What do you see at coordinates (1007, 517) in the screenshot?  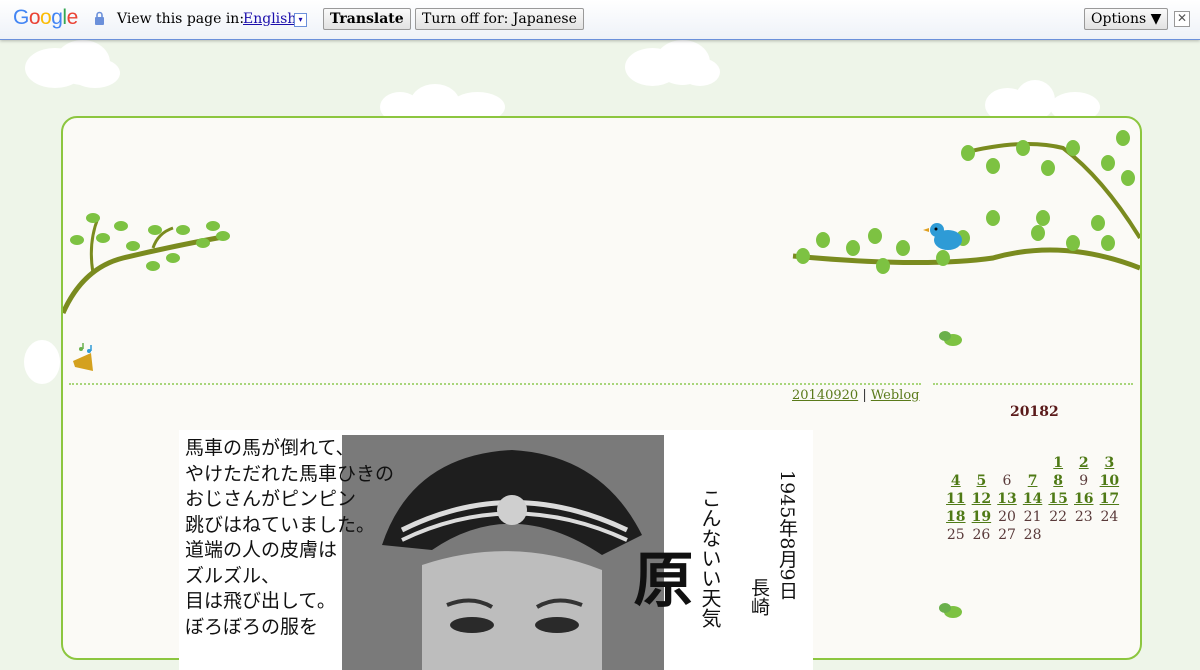 I see `calendar-day: 20` at bounding box center [1007, 517].